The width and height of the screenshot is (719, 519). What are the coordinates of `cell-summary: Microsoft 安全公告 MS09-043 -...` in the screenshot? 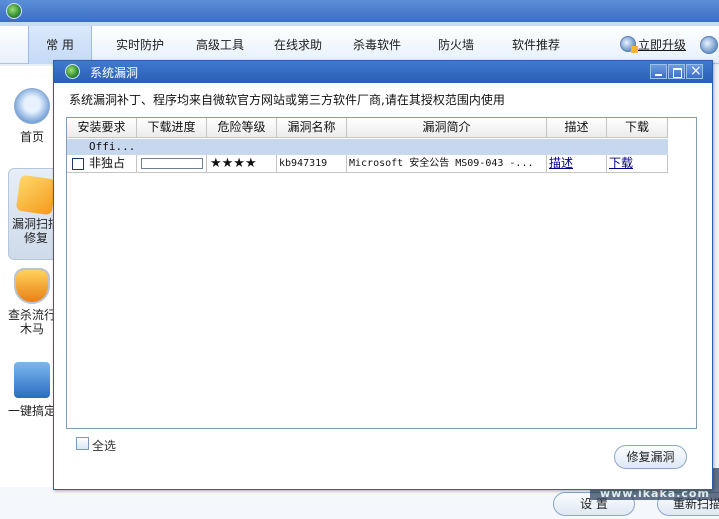 It's located at (447, 163).